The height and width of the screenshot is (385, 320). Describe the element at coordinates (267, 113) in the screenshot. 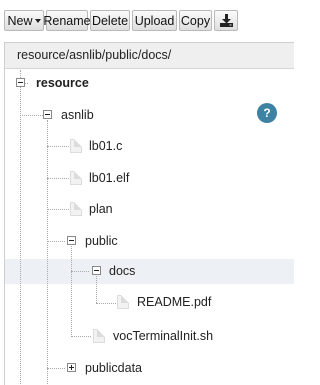

I see `help-button: ?` at that location.